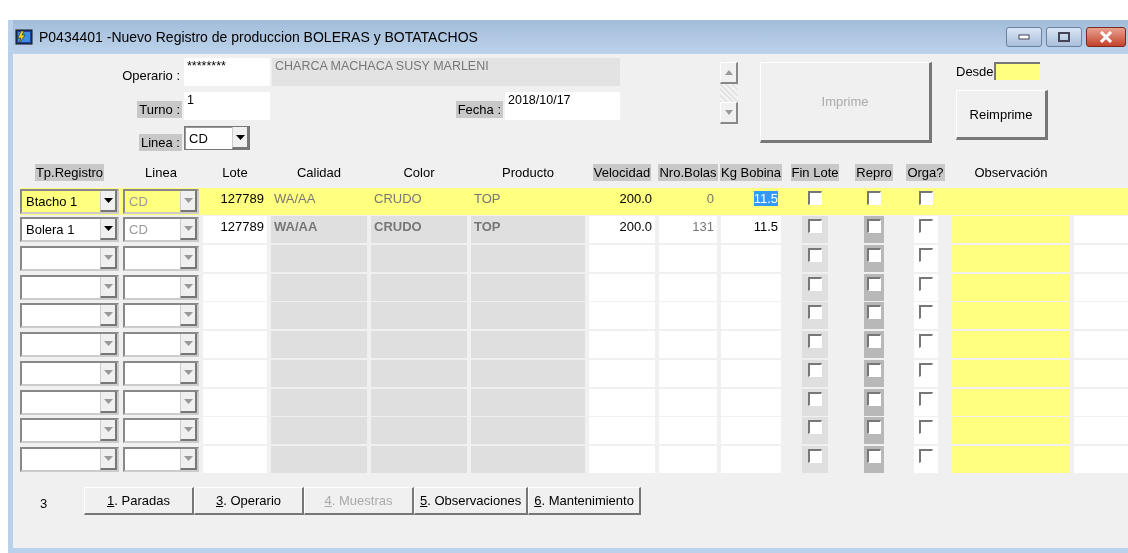  What do you see at coordinates (975, 71) in the screenshot?
I see `desde-label: Desde` at bounding box center [975, 71].